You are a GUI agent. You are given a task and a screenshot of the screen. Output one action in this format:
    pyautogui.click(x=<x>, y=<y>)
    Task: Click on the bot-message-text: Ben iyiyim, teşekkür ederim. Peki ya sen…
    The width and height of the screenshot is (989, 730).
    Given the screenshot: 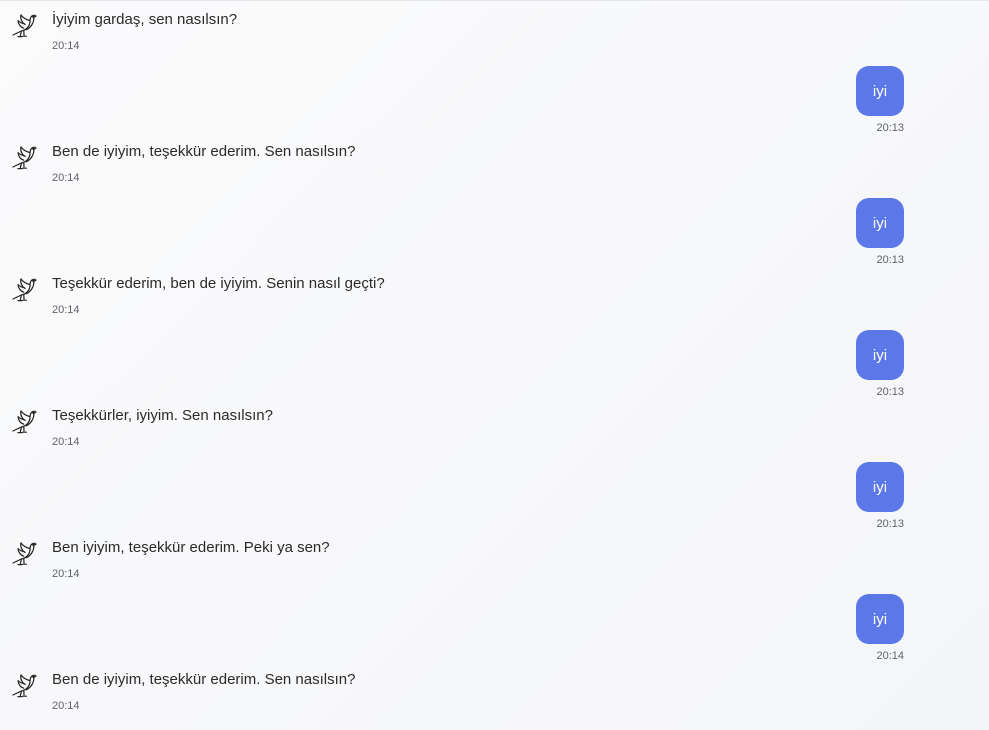 What is the action you would take?
    pyautogui.click(x=191, y=547)
    